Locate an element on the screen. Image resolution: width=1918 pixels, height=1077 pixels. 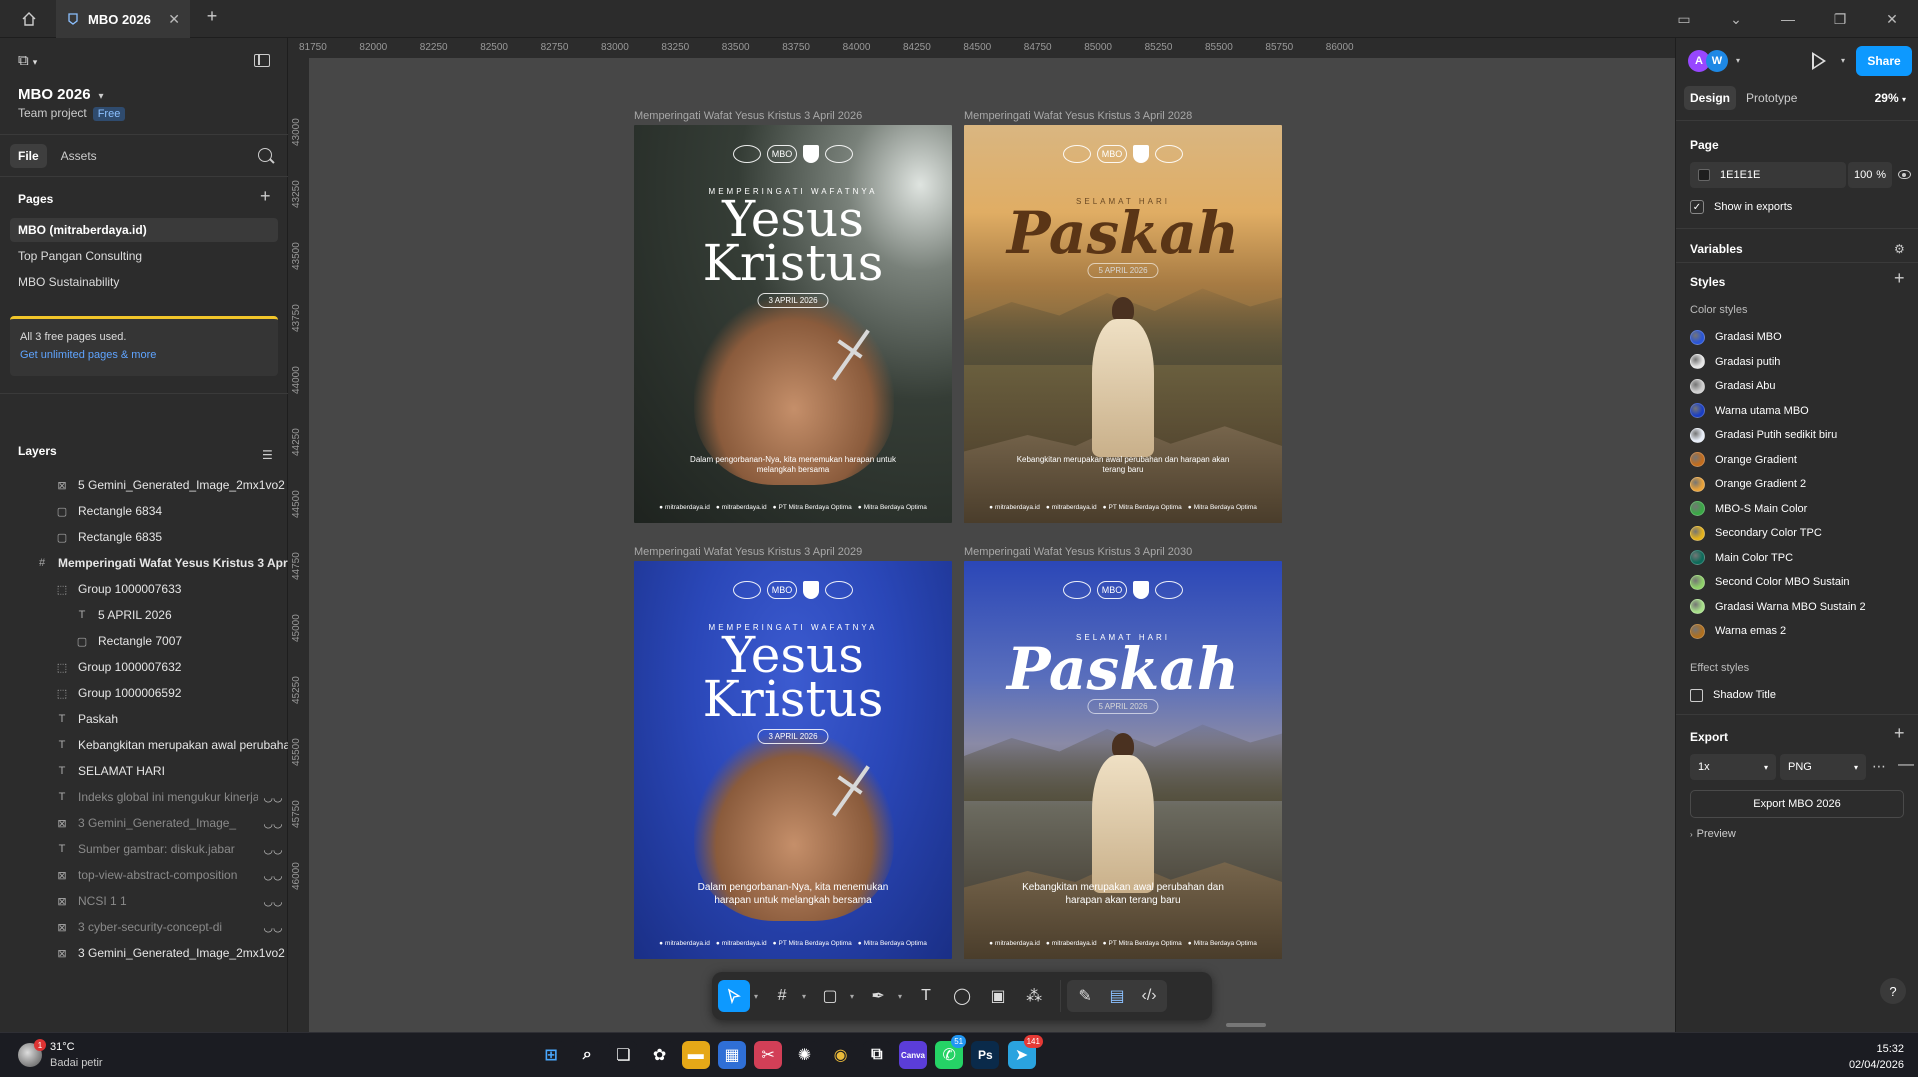
color-style-item: Orange Gradient 2 is located at coordinates (1800, 484).